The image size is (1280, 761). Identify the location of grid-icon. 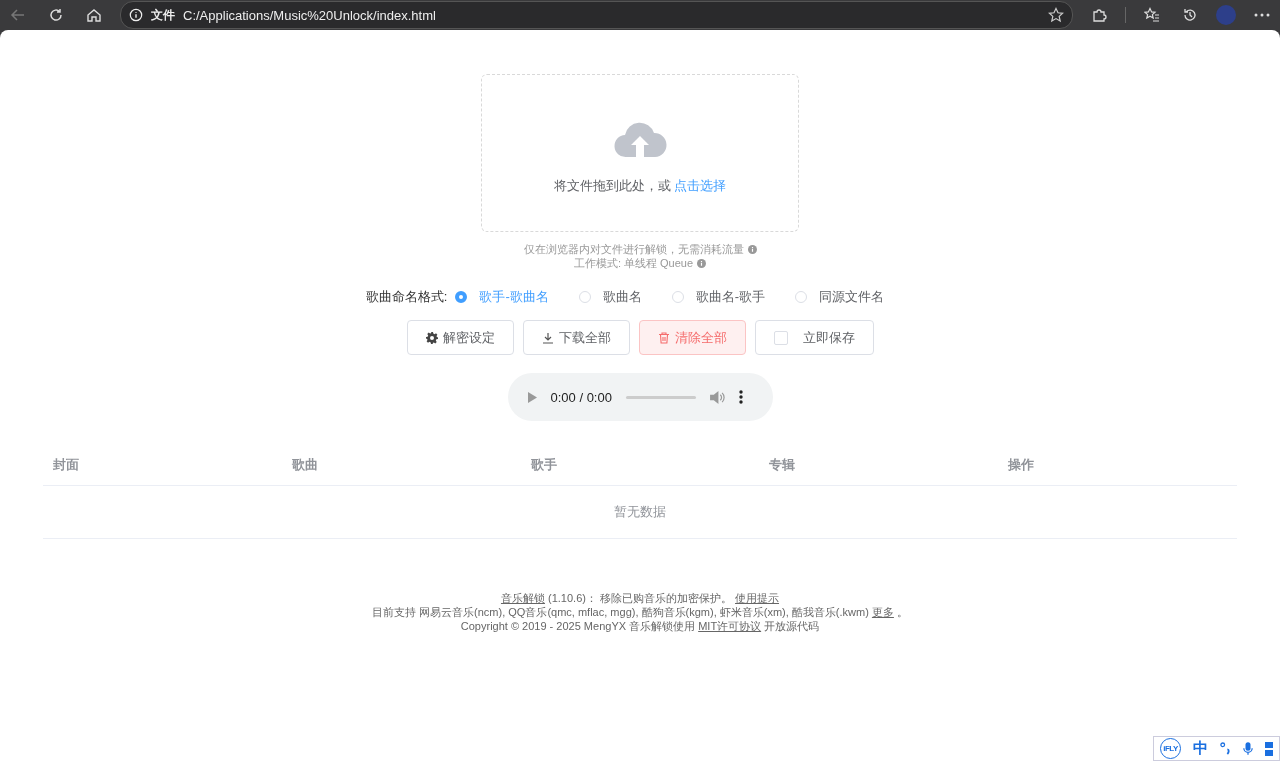
(1269, 748).